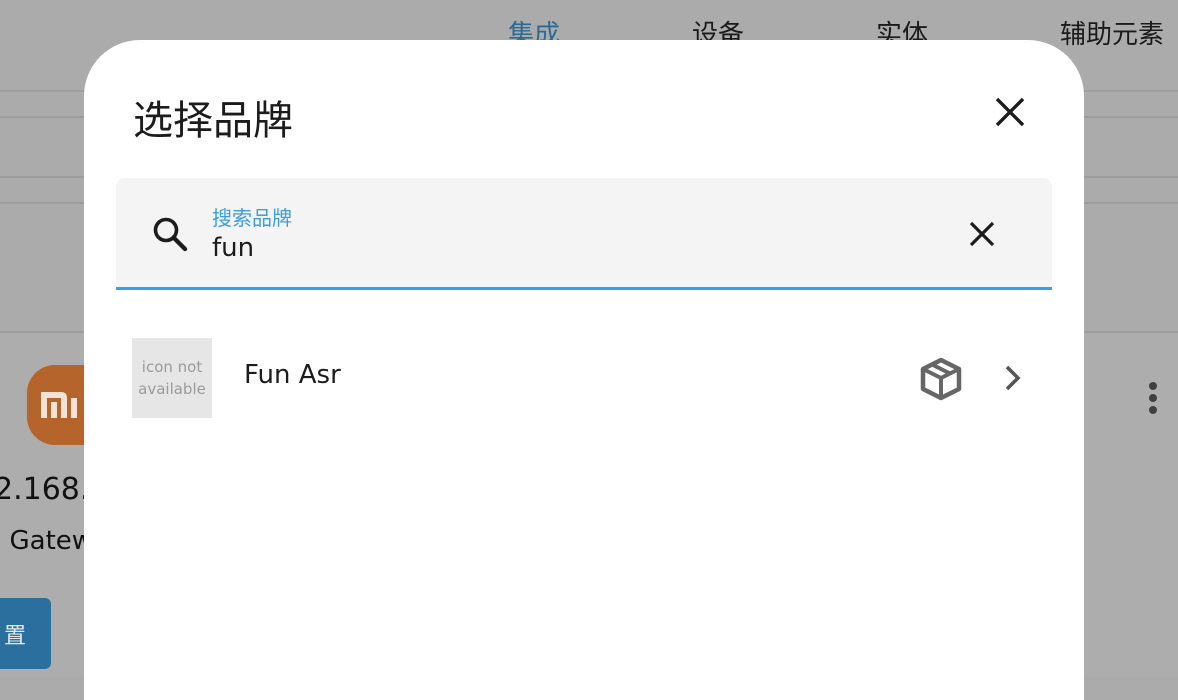  I want to click on clear-search-button, so click(982, 234).